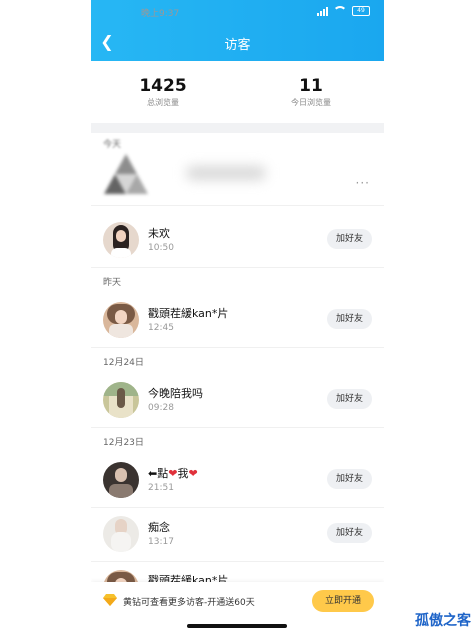  What do you see at coordinates (226, 173) in the screenshot?
I see `blurred-name` at bounding box center [226, 173].